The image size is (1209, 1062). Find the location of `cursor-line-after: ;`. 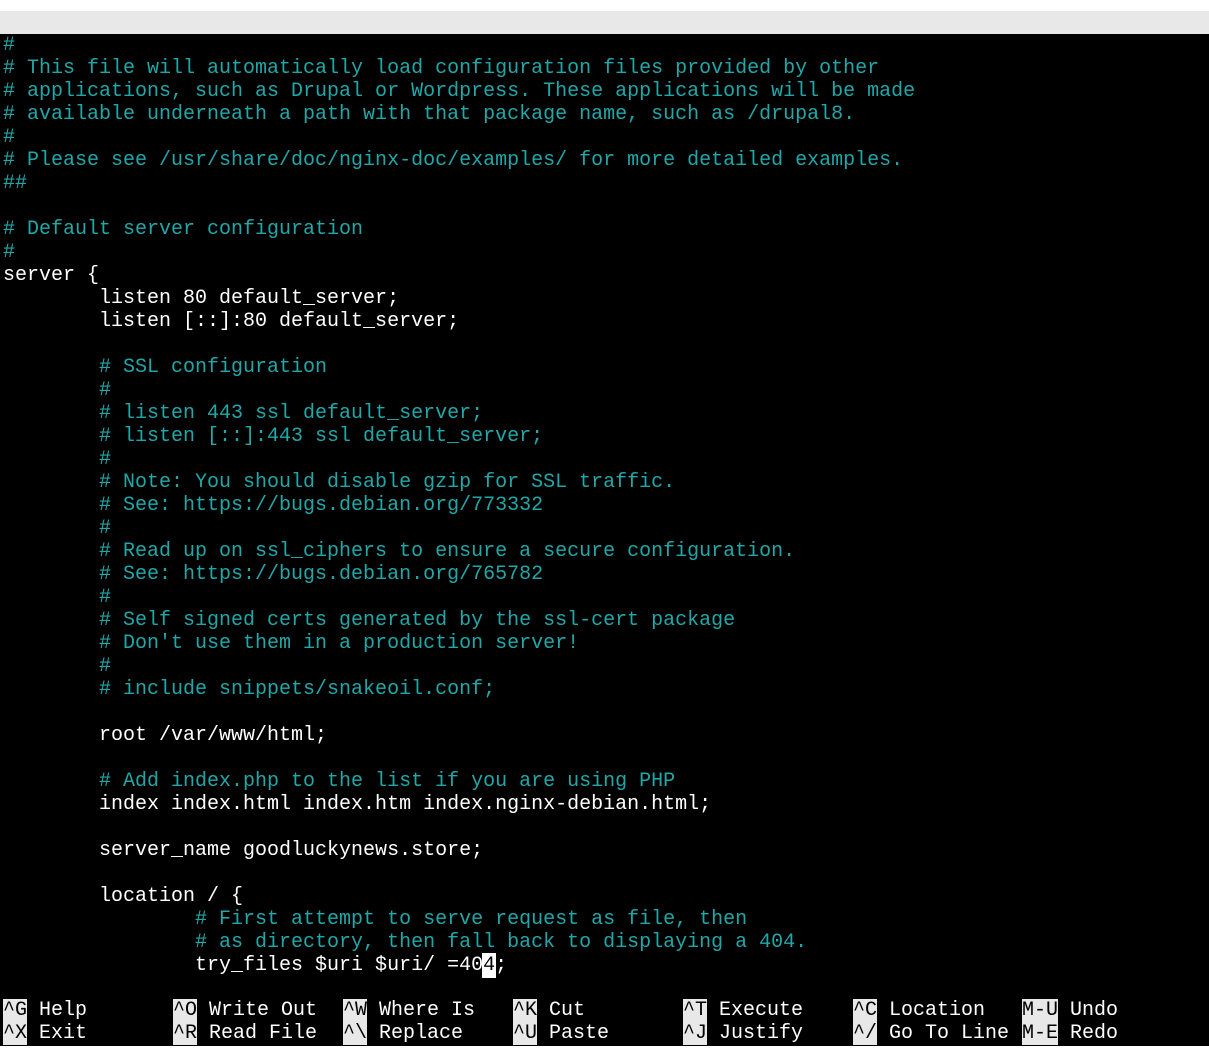

cursor-line-after: ; is located at coordinates (501, 965).